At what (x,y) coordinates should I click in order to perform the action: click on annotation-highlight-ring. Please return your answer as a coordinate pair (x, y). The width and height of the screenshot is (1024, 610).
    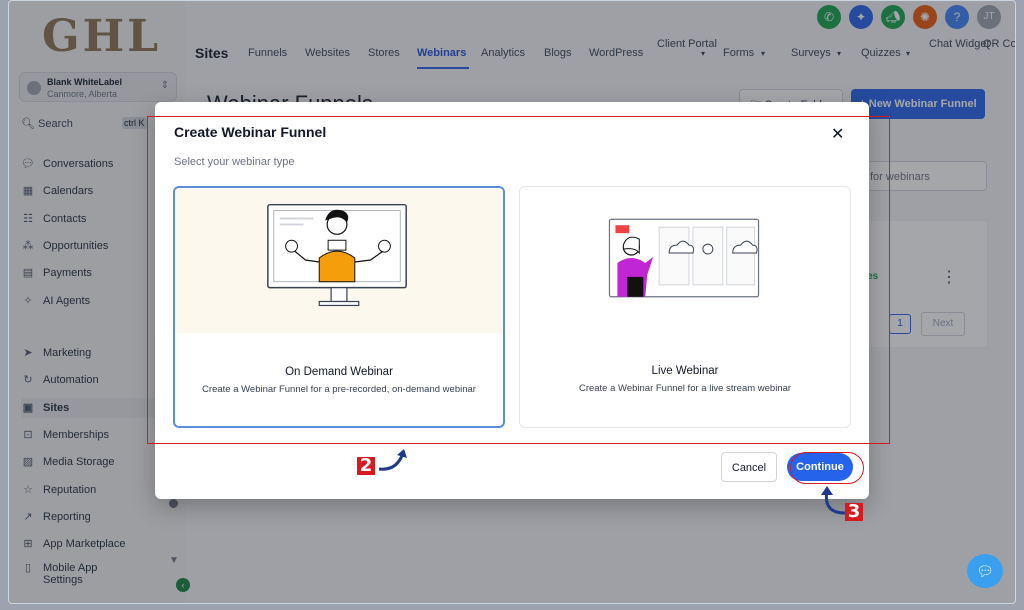
    Looking at the image, I should click on (827, 468).